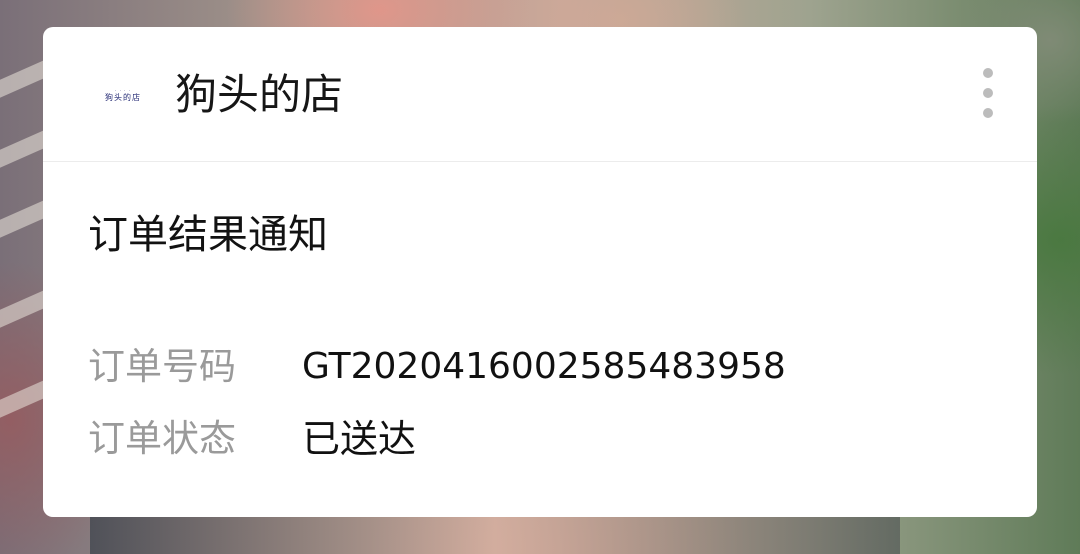 The width and height of the screenshot is (1080, 554). I want to click on order-number-value: GT2020416002585483958, so click(544, 366).